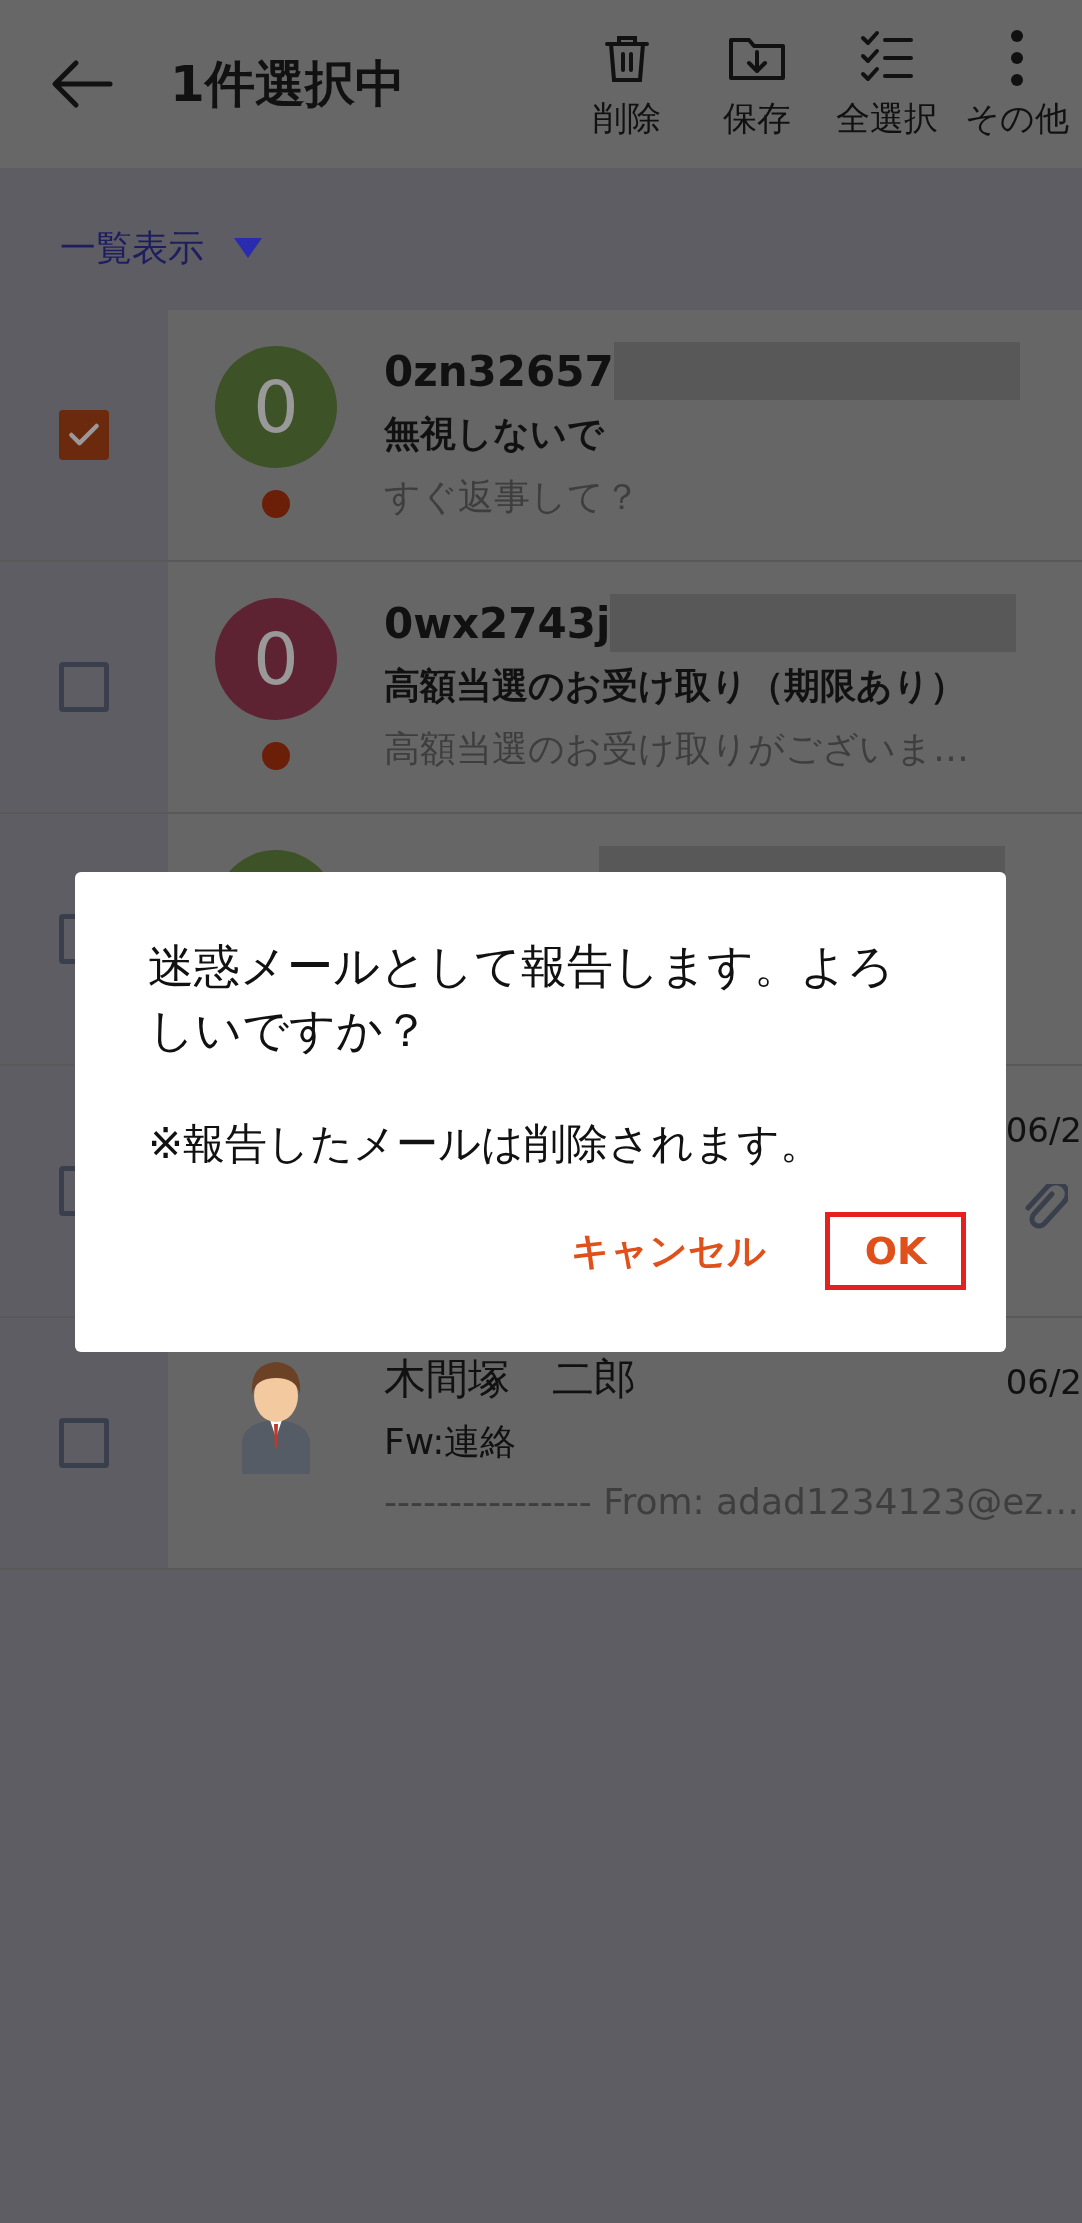  I want to click on message-subject: Fw:連絡, so click(451, 1442).